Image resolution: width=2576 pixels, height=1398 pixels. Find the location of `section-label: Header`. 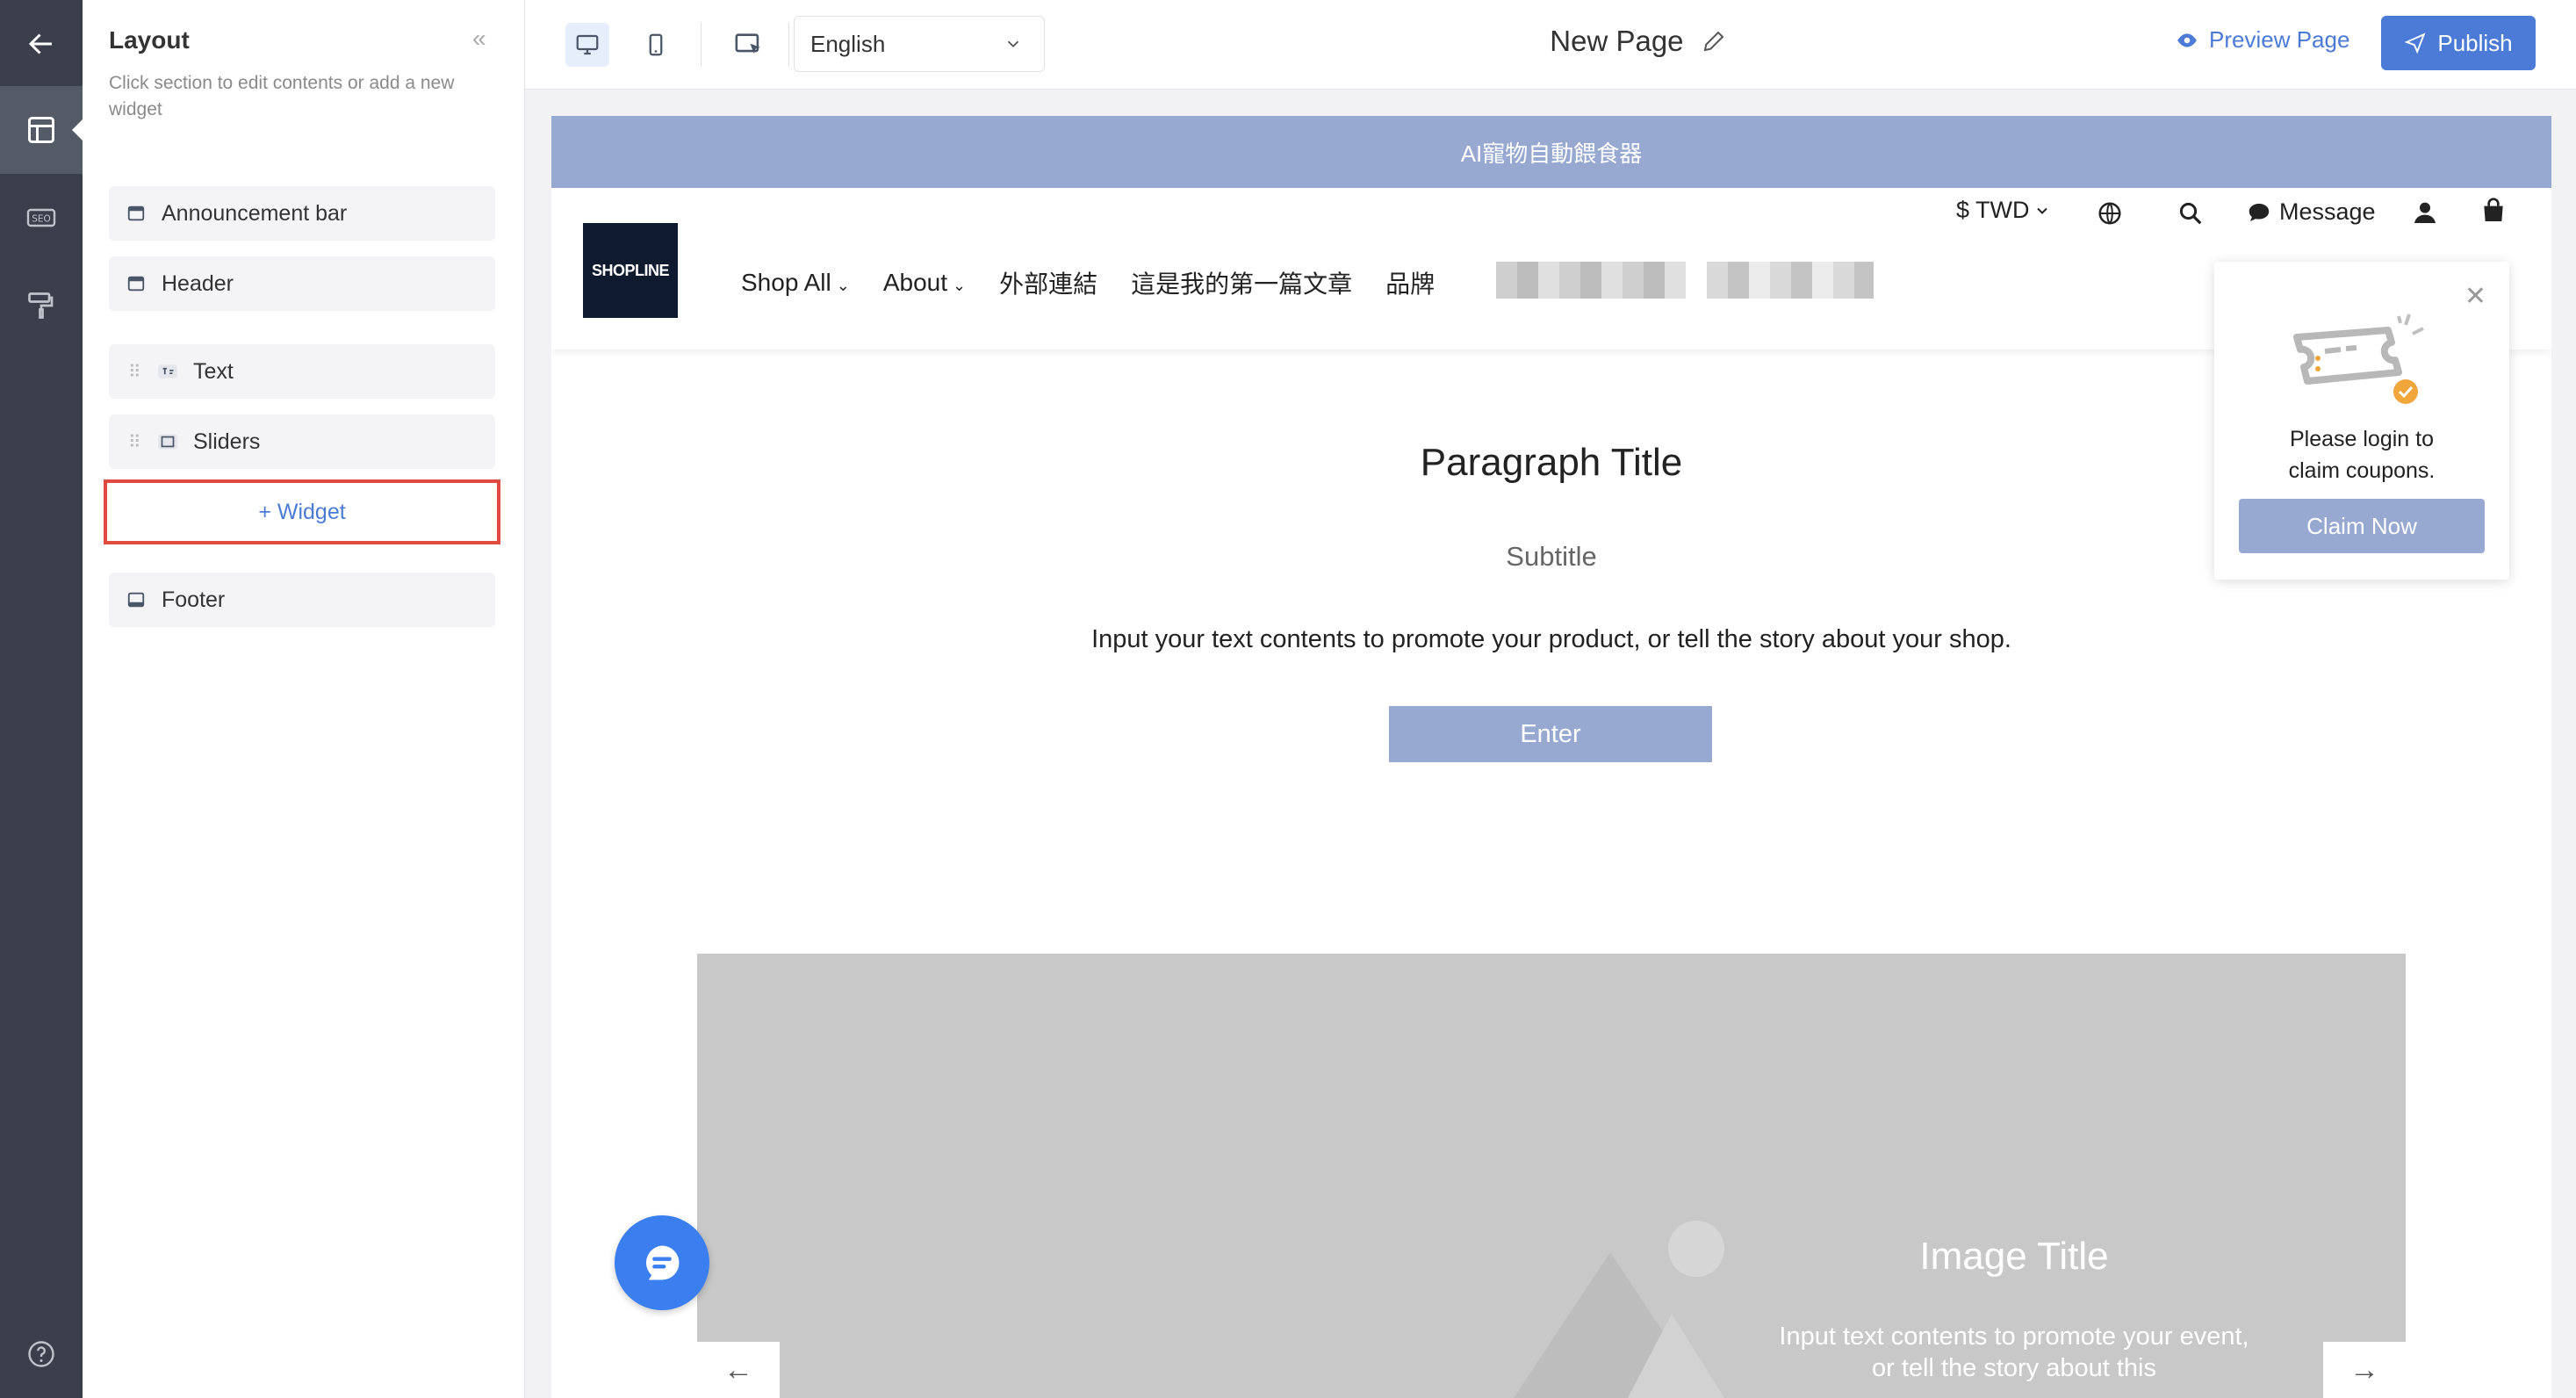

section-label: Header is located at coordinates (198, 283).